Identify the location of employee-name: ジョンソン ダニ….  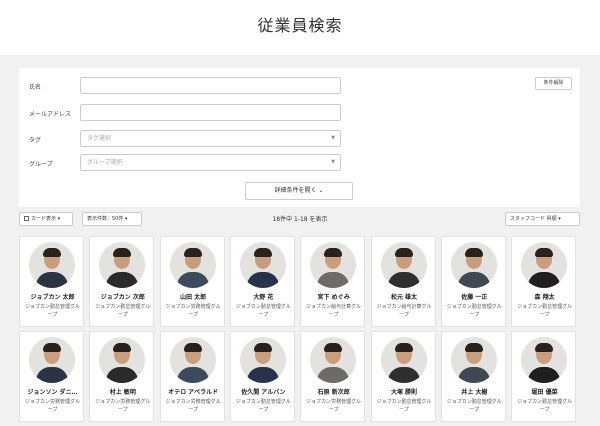
(52, 392).